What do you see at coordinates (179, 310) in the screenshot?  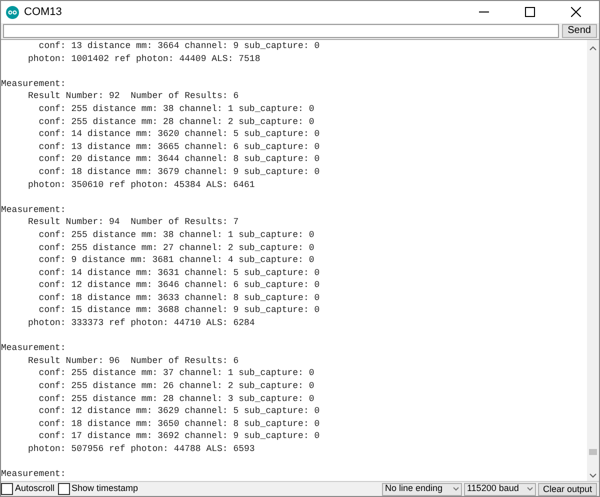 I see `target-line: conf: 15 distance mm: 3688 channel: 9 sub_capture: 0` at bounding box center [179, 310].